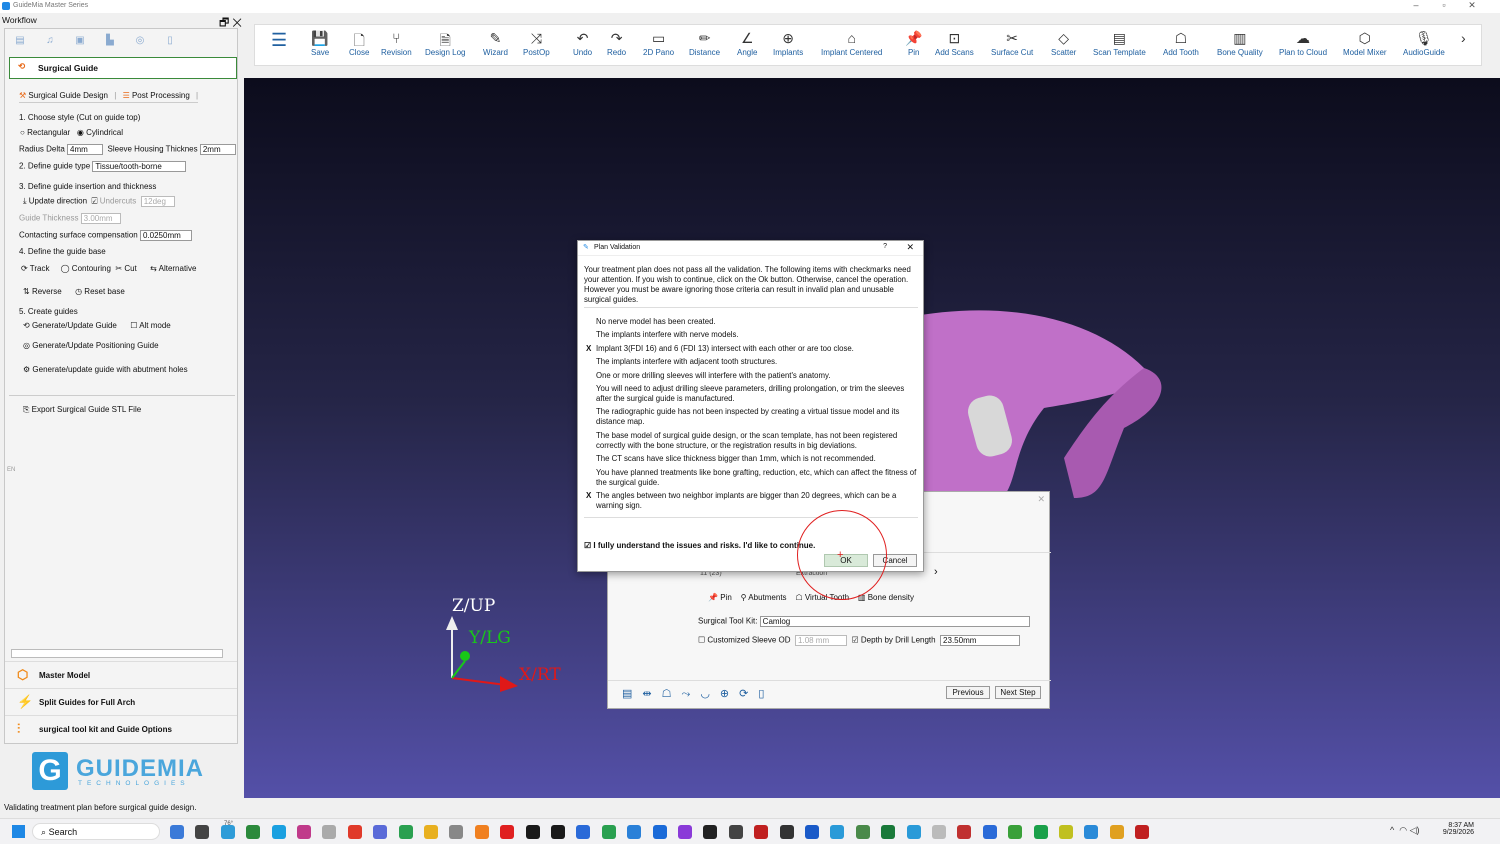 The height and width of the screenshot is (844, 1500). What do you see at coordinates (157, 201) in the screenshot?
I see `undercut-input: 12deg` at bounding box center [157, 201].